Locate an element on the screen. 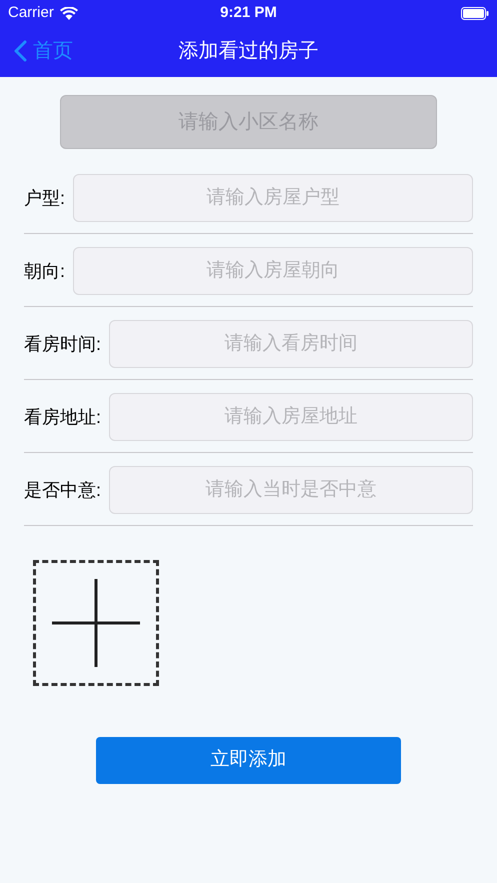 The width and height of the screenshot is (497, 883). field-label: 看房时间: is located at coordinates (63, 344).